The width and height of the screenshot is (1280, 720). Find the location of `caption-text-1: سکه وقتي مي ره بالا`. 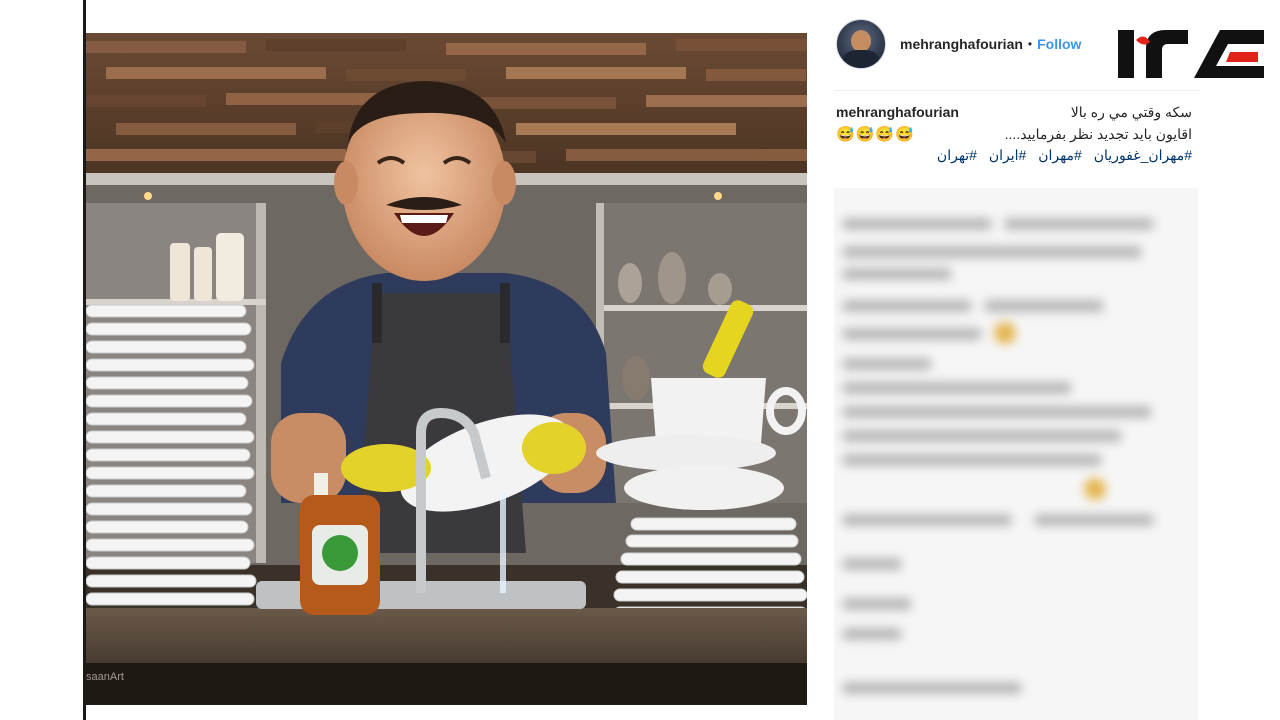

caption-text-1: سکه وقتي مي ره بالا is located at coordinates (1131, 112).